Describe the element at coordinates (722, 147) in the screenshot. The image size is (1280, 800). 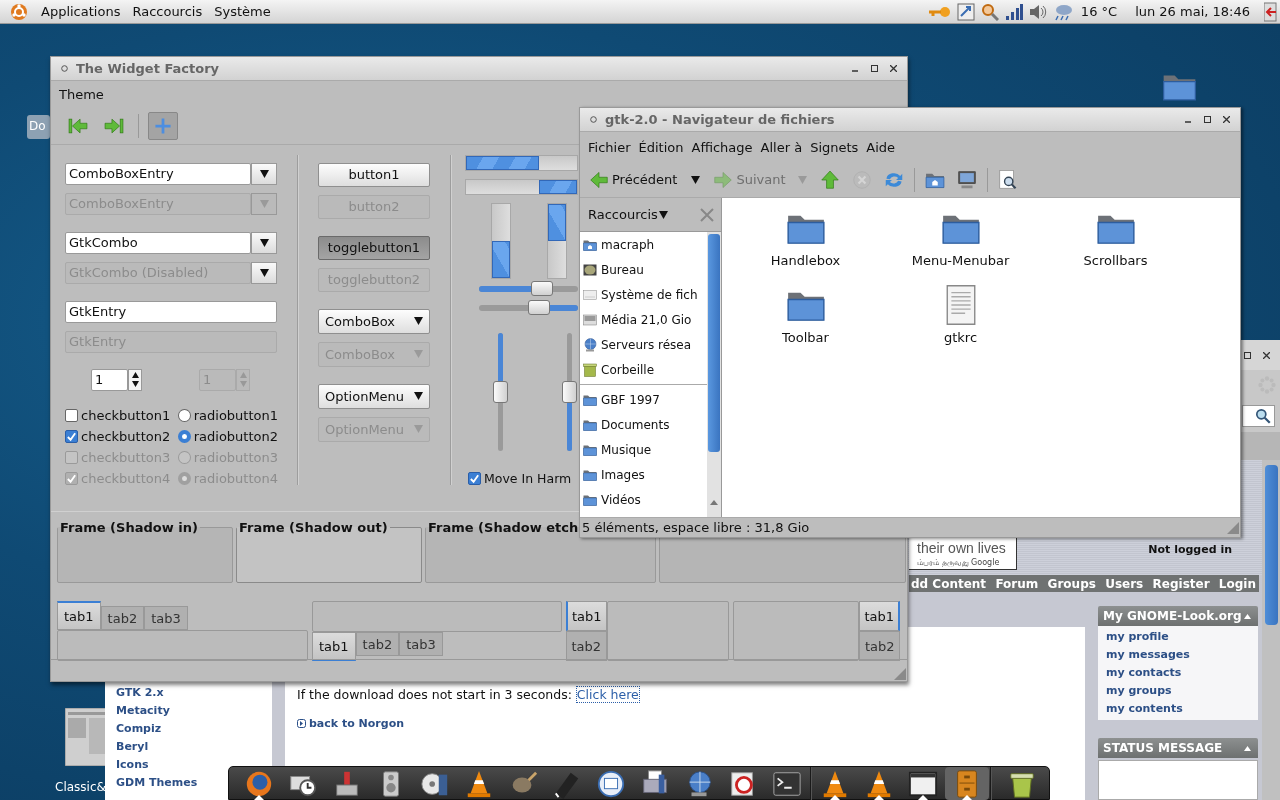
I see `menu-item: Affichage` at that location.